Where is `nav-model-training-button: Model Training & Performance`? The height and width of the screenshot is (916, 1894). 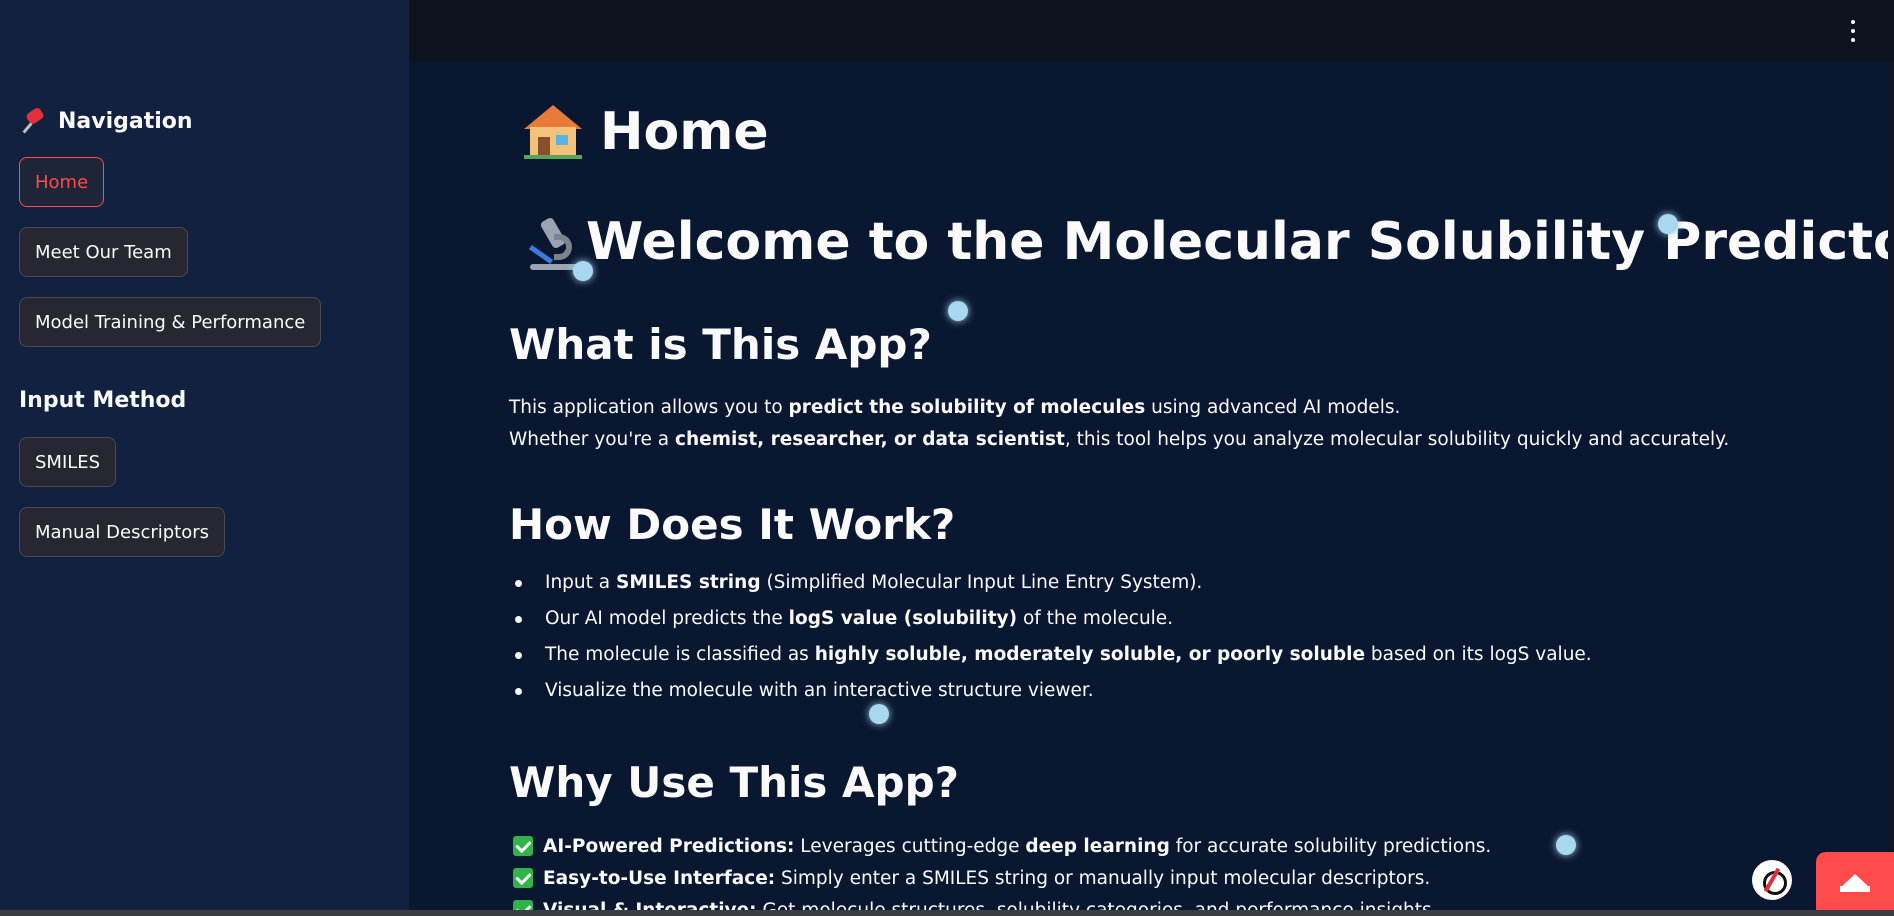
nav-model-training-button: Model Training & Performance is located at coordinates (170, 322).